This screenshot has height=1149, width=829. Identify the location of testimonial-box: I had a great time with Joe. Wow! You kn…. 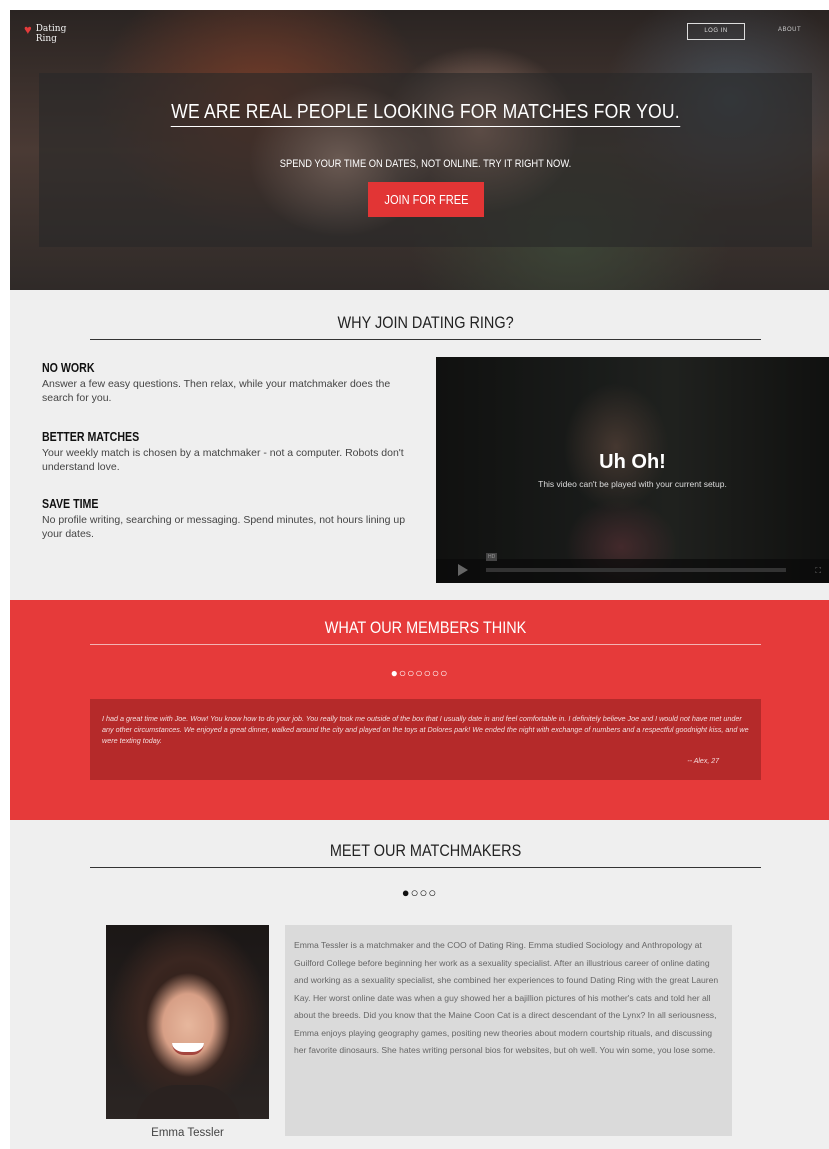
(425, 739).